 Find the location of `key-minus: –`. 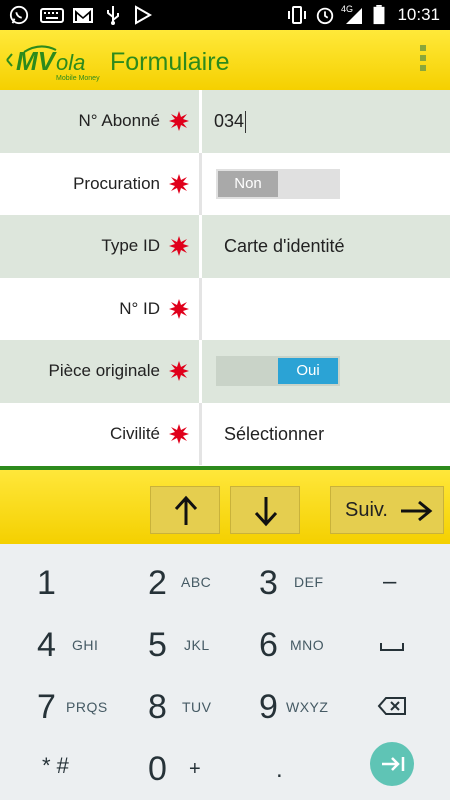

key-minus: – is located at coordinates (392, 581).